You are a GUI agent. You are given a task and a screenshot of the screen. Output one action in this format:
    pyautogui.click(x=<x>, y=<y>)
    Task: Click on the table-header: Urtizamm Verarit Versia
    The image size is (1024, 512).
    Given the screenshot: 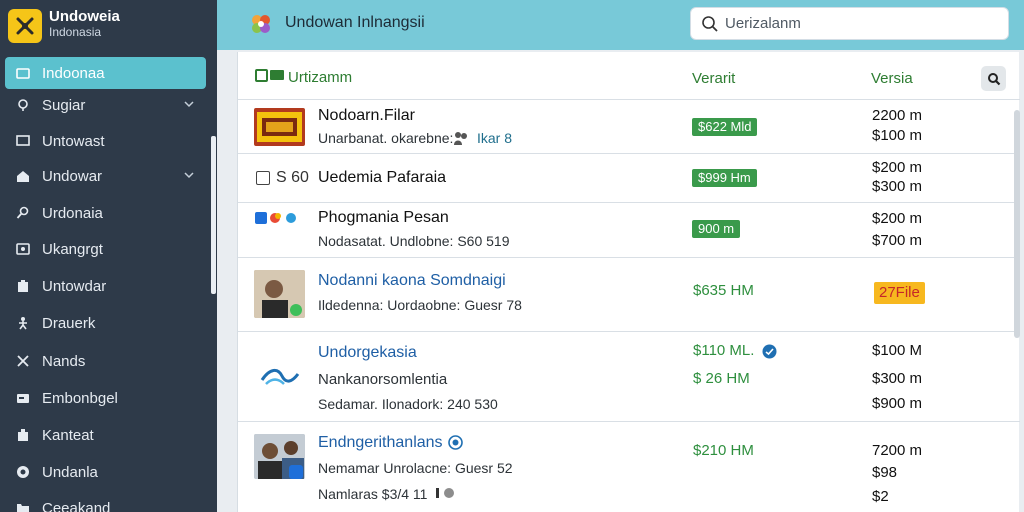 What is the action you would take?
    pyautogui.click(x=629, y=76)
    